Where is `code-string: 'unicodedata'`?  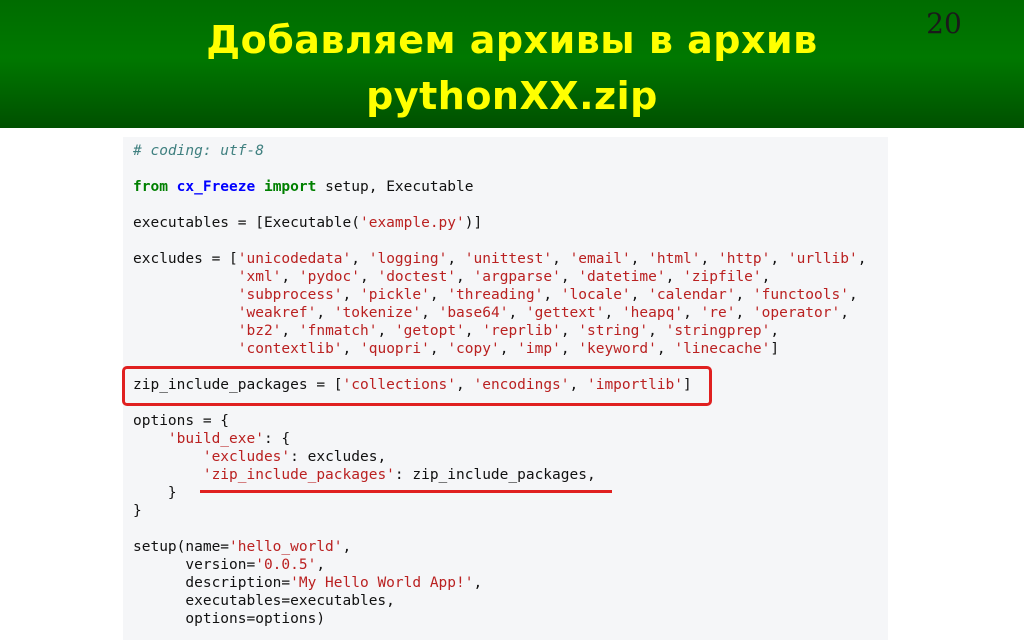 code-string: 'unicodedata' is located at coordinates (294, 259).